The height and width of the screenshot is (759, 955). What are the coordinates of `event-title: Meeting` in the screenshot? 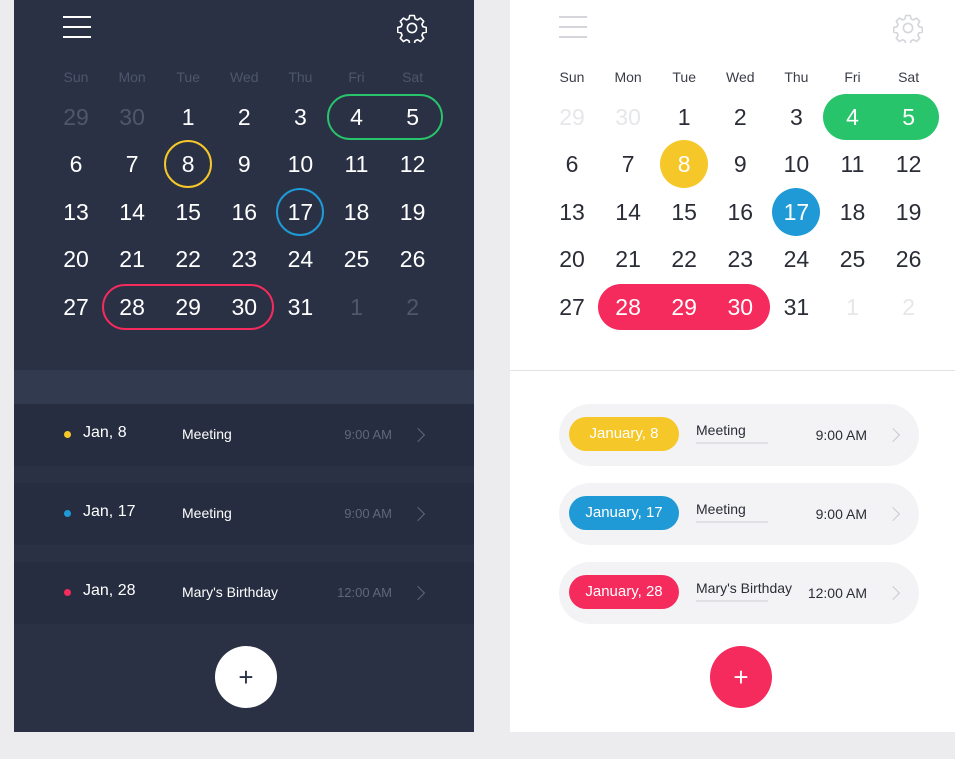 It's located at (207, 513).